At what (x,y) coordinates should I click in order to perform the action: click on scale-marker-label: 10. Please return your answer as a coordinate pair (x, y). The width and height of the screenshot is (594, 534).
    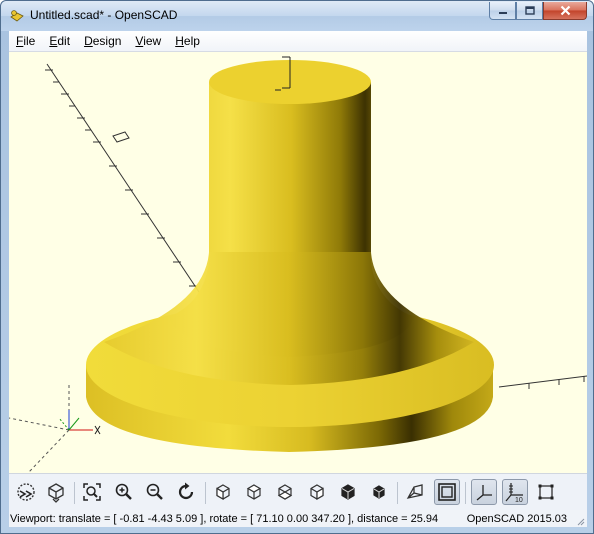
    Looking at the image, I should click on (519, 500).